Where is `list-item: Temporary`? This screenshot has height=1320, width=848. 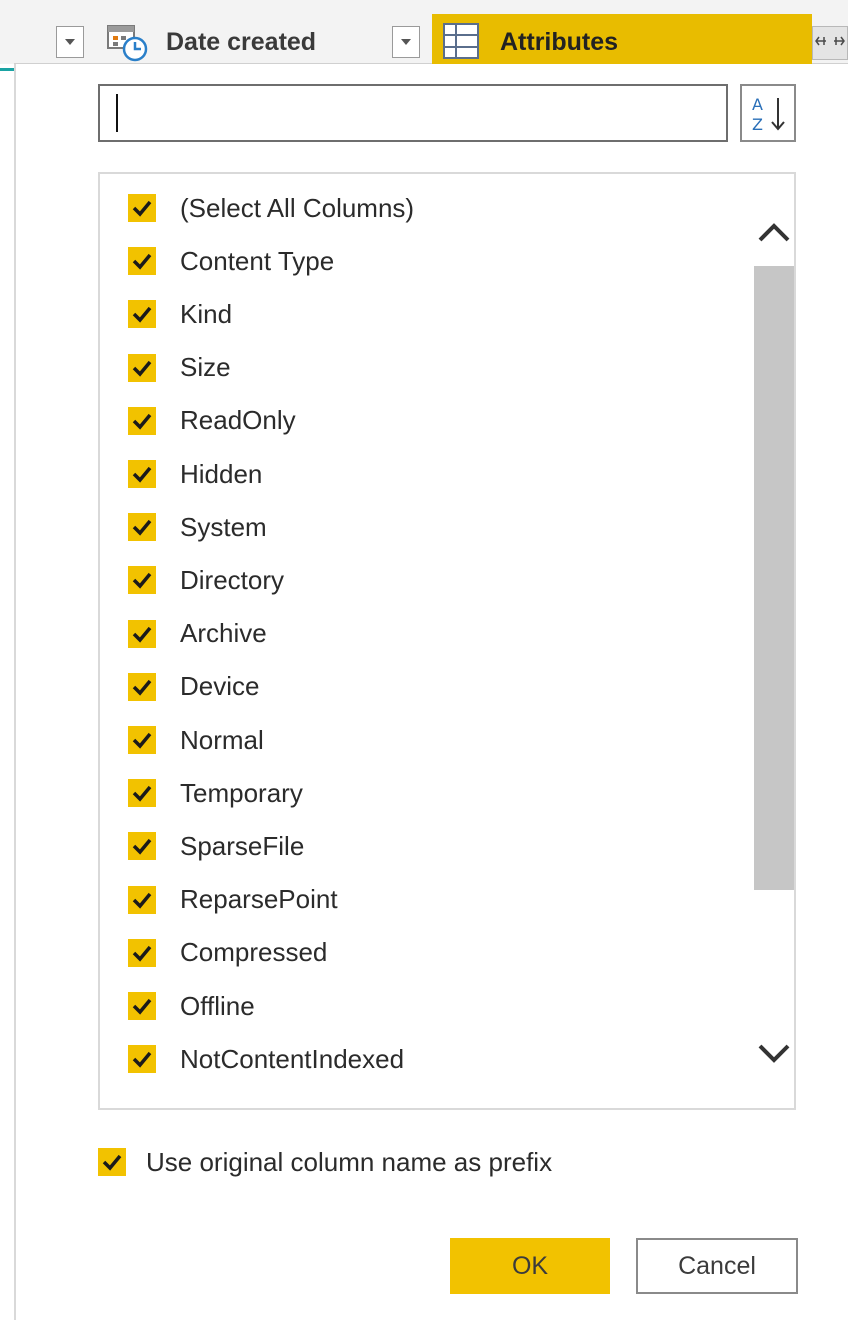 list-item: Temporary is located at coordinates (215, 793).